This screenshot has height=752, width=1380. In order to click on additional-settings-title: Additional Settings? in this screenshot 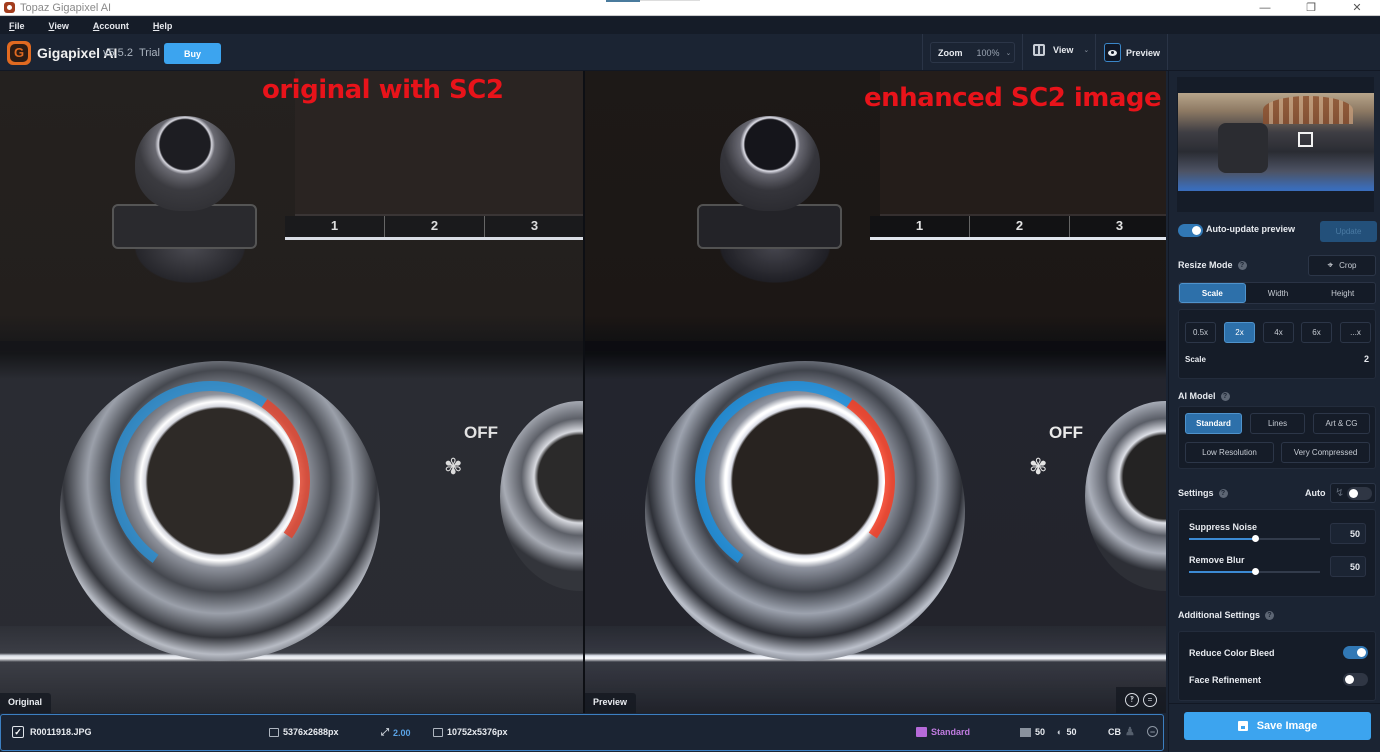, I will do `click(1226, 615)`.